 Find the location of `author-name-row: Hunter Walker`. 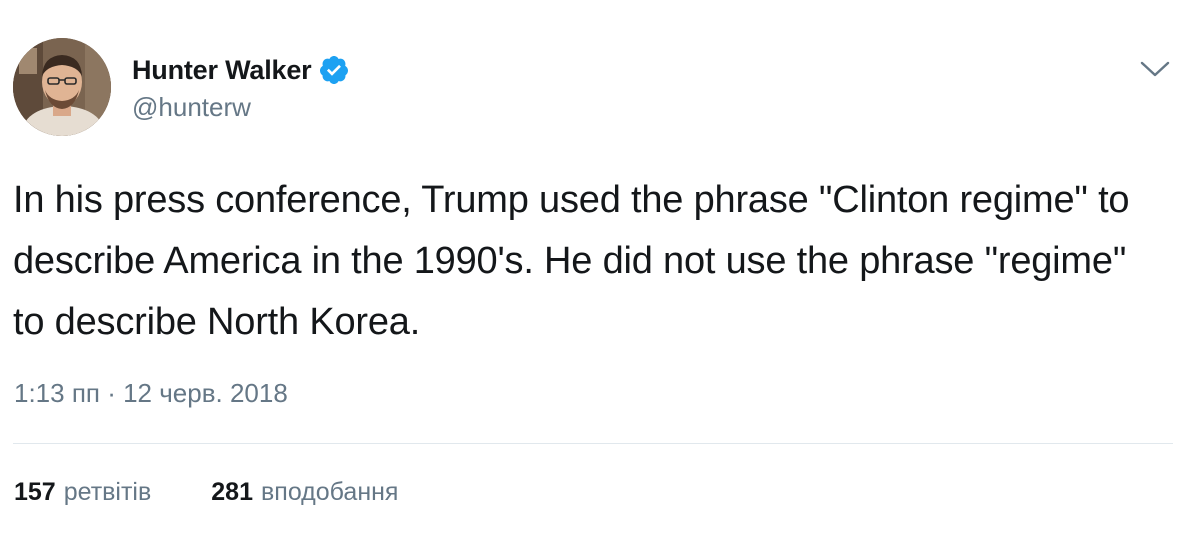

author-name-row: Hunter Walker is located at coordinates (241, 70).